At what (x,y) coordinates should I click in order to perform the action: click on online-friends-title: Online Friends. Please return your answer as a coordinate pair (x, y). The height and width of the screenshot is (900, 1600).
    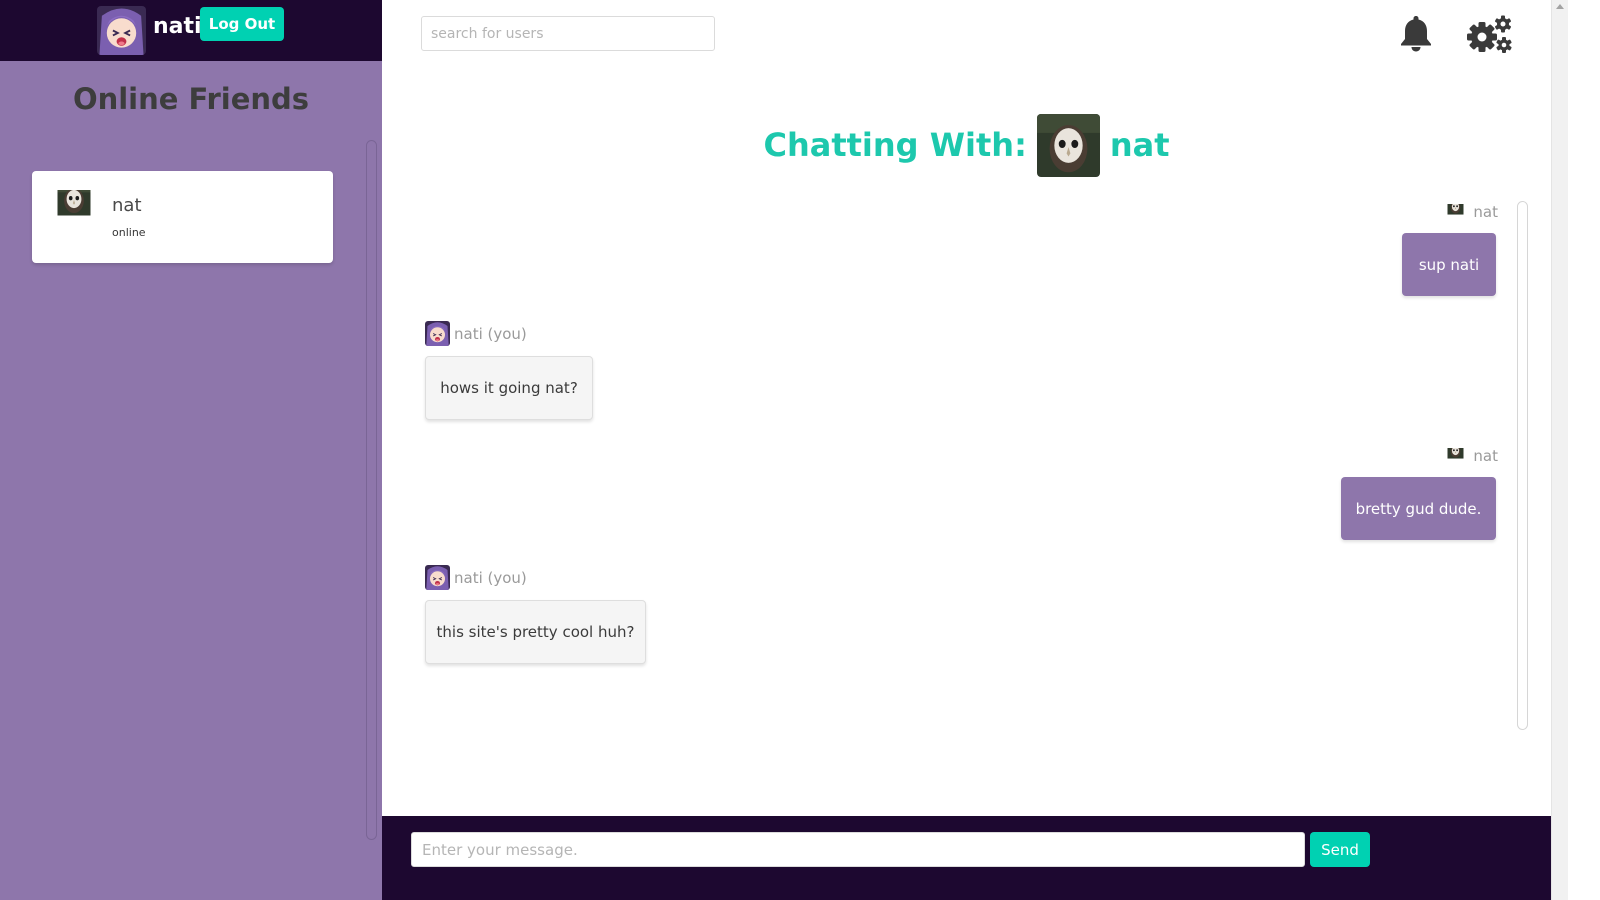
    Looking at the image, I should click on (191, 99).